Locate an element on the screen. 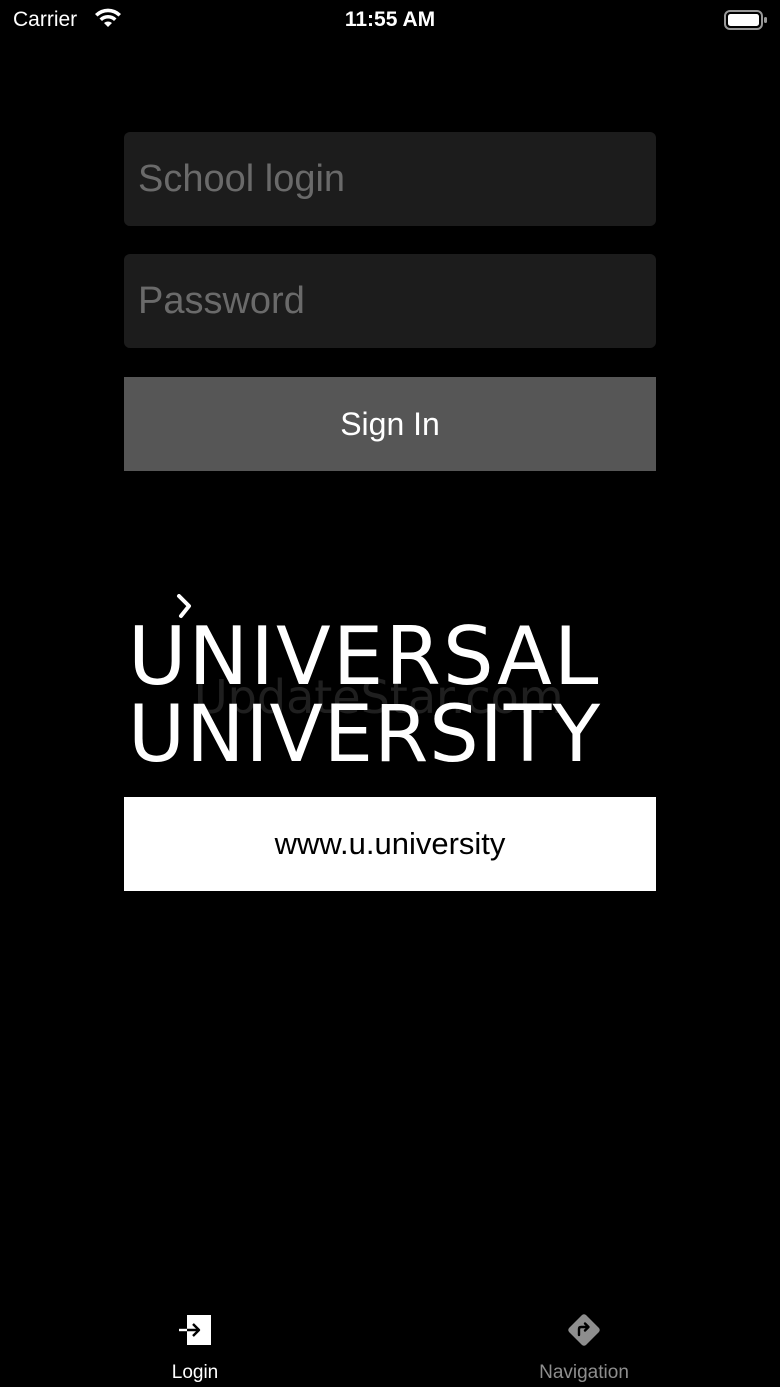  school-login-input is located at coordinates (390, 179).